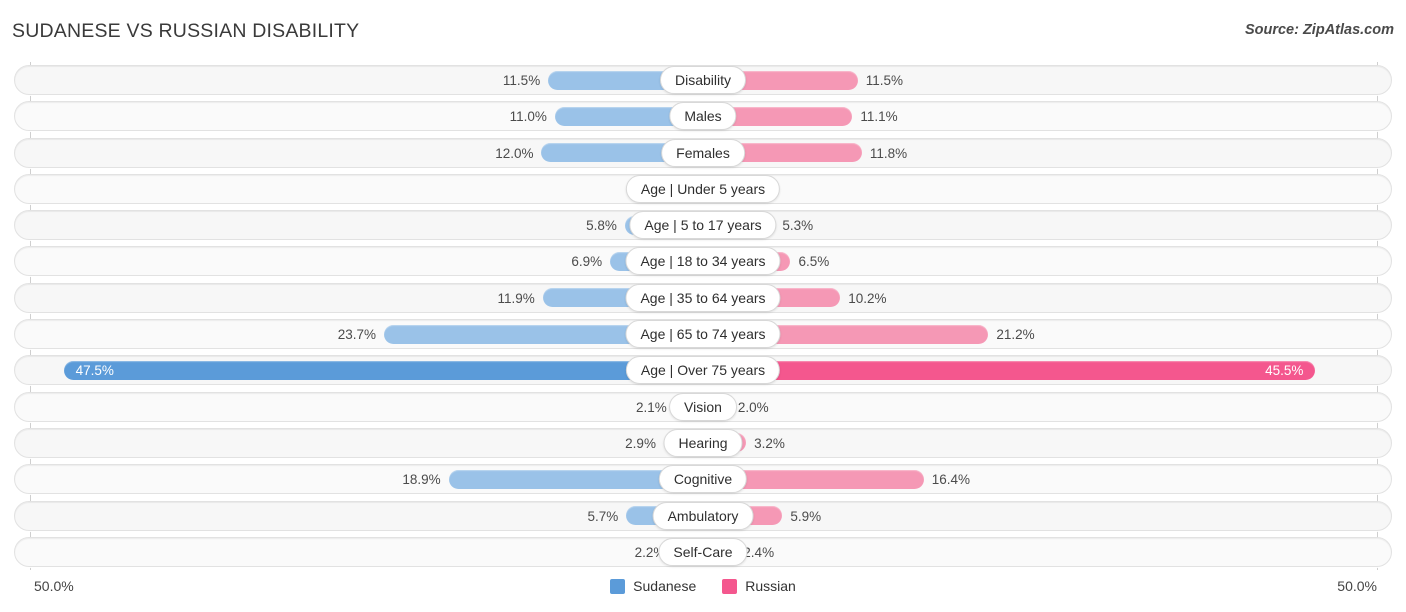 The image size is (1406, 612). I want to click on table-row: 23.7% 21.2% Age | 65 to 74 years, so click(703, 334).